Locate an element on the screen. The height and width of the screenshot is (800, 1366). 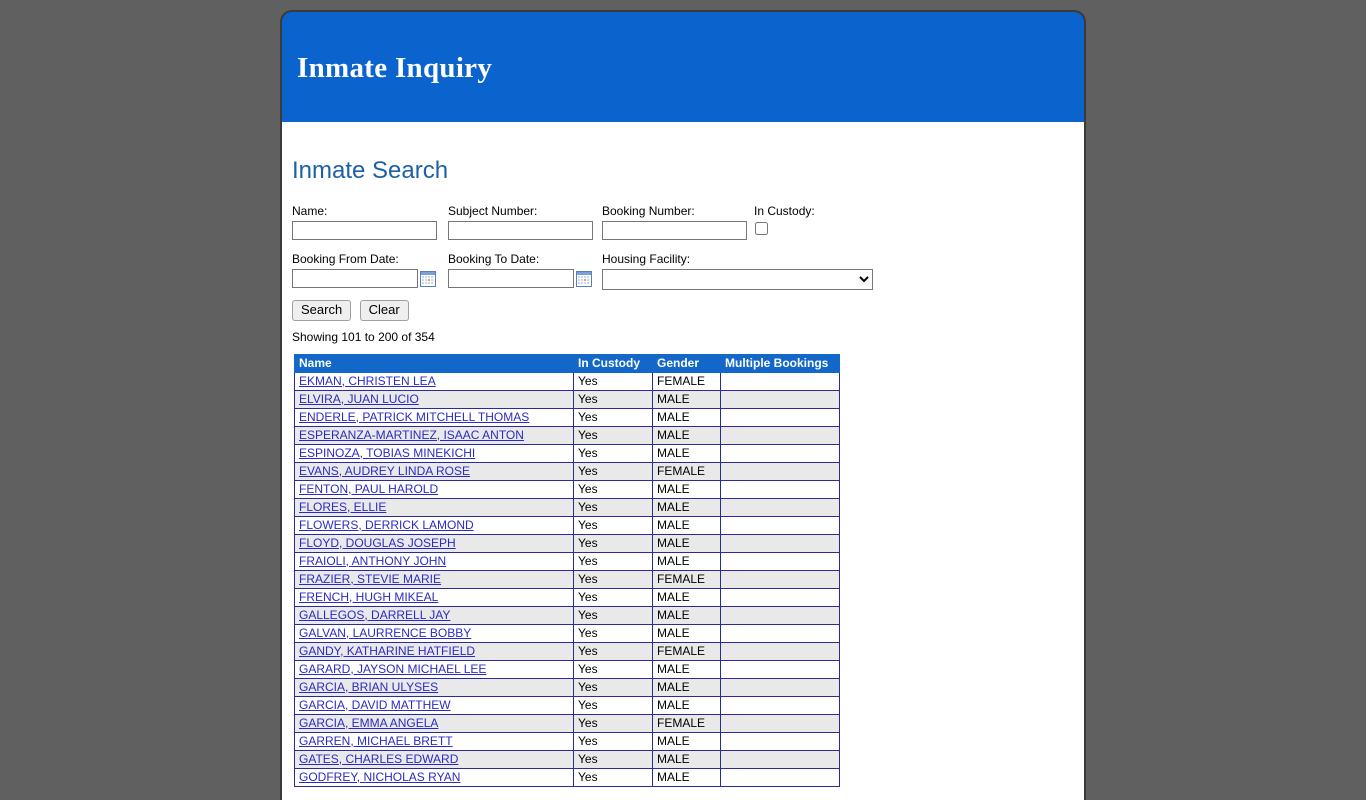
cell-name: GARCIA, DAVID MATTHEW is located at coordinates (434, 705).